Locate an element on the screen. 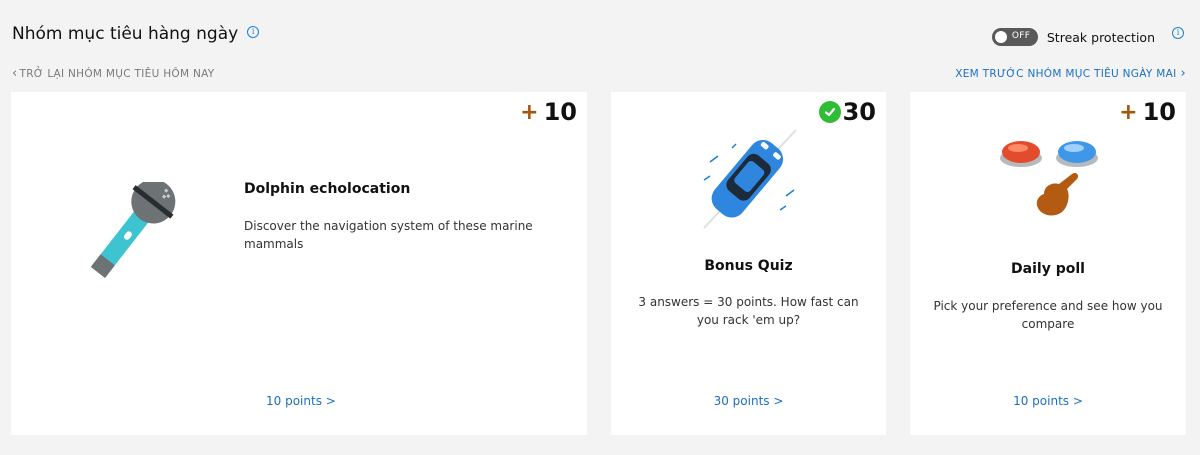  back-to-today-link: ‹ TRỞ LẠI NHÓM MỤC TIÊU HÔM NAY is located at coordinates (113, 73).